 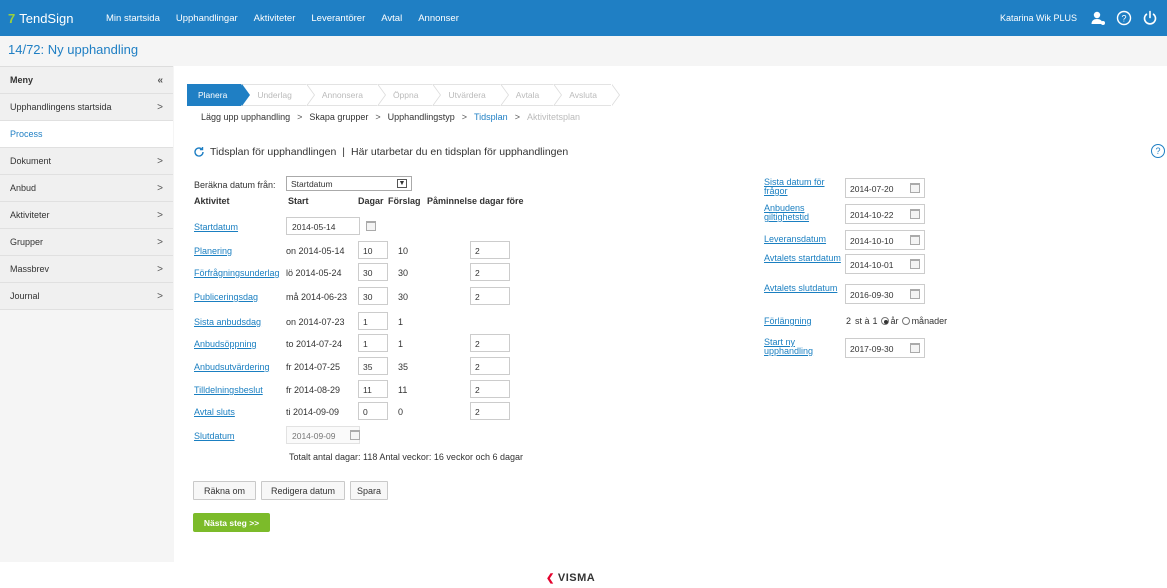 I want to click on dagar-input: 35, so click(x=373, y=366).